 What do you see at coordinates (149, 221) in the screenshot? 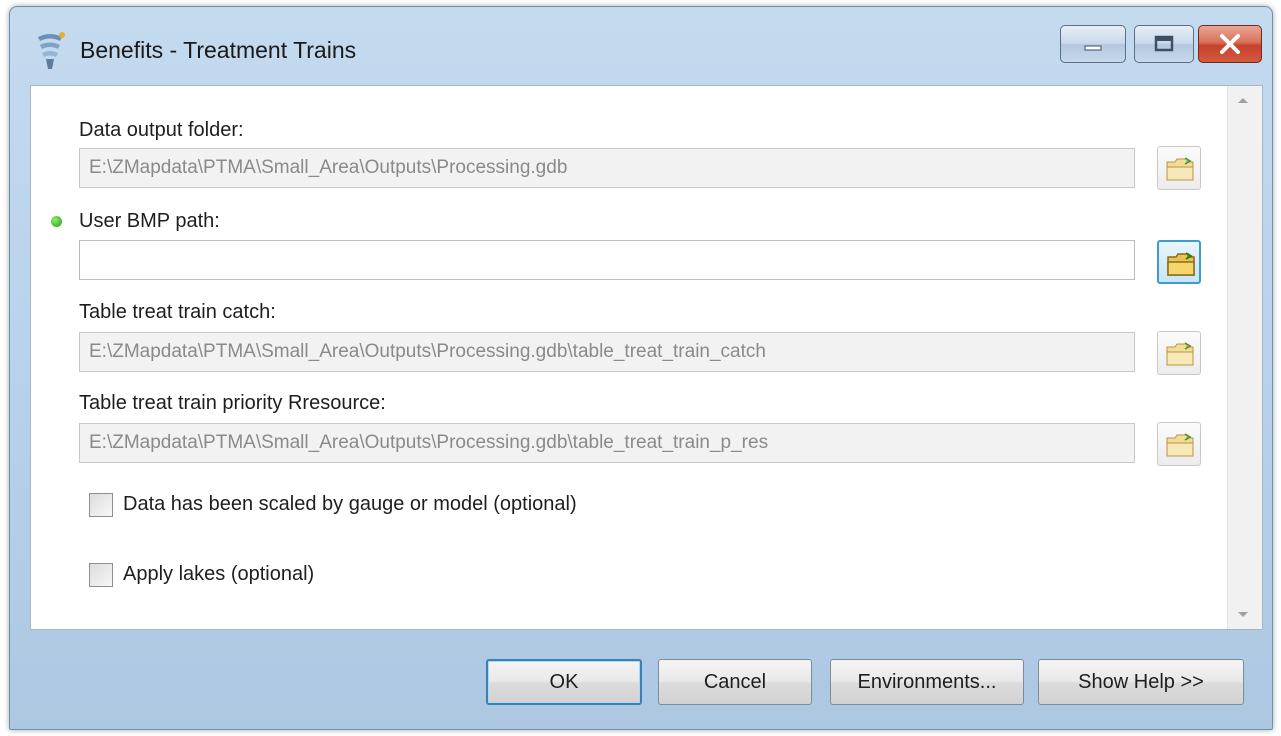
I see `user-bmp-path-label: User BMP path:` at bounding box center [149, 221].